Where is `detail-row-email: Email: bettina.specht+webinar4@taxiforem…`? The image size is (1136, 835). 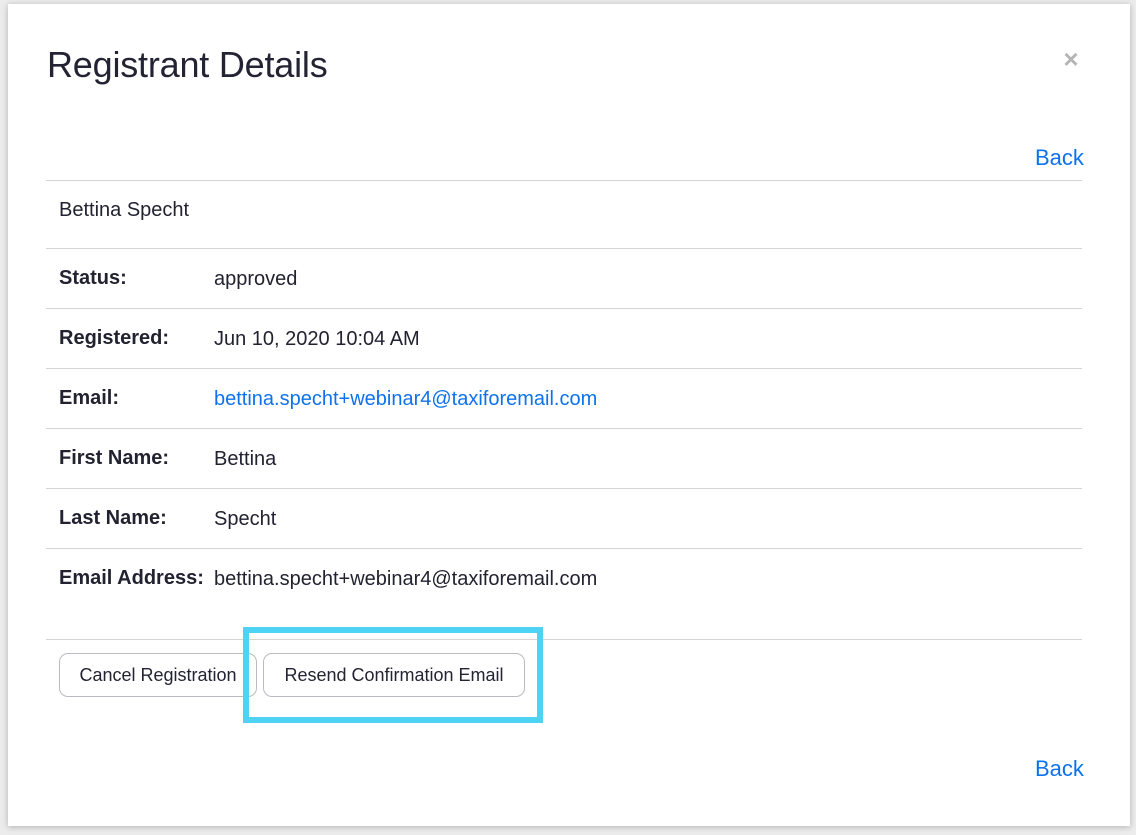 detail-row-email: Email: bettina.specht+webinar4@taxiforem… is located at coordinates (564, 399).